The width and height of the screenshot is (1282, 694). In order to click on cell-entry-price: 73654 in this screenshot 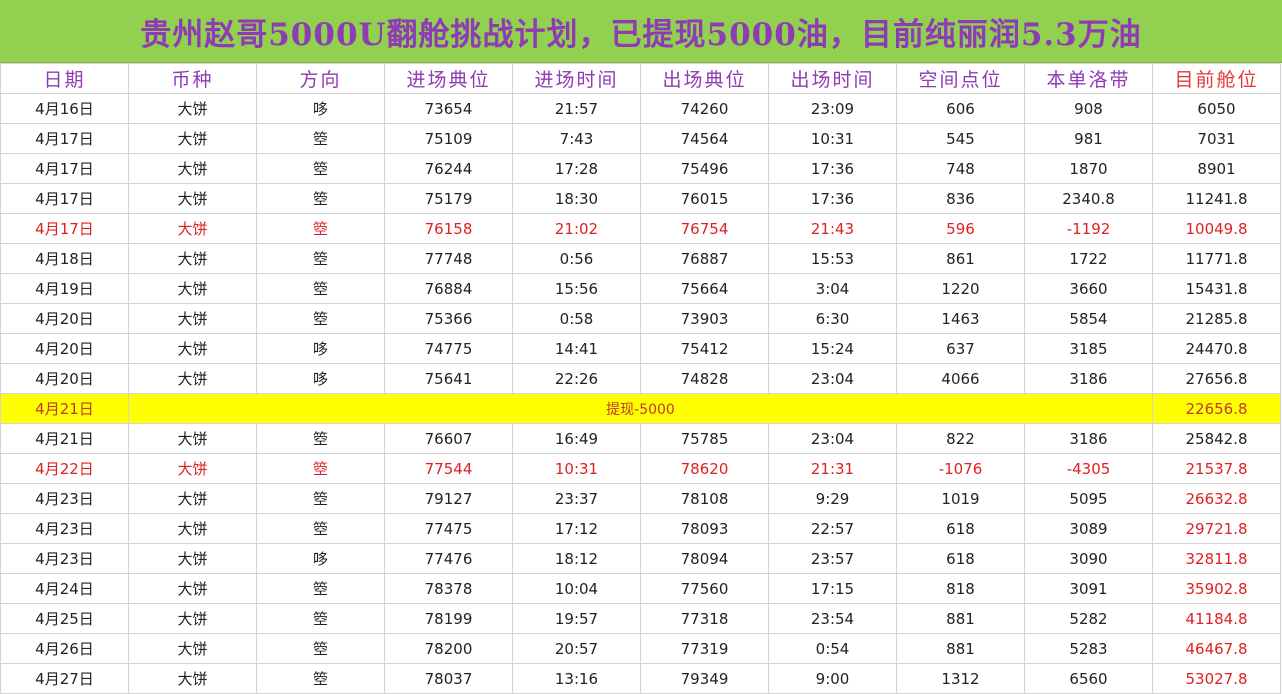, I will do `click(448, 108)`.